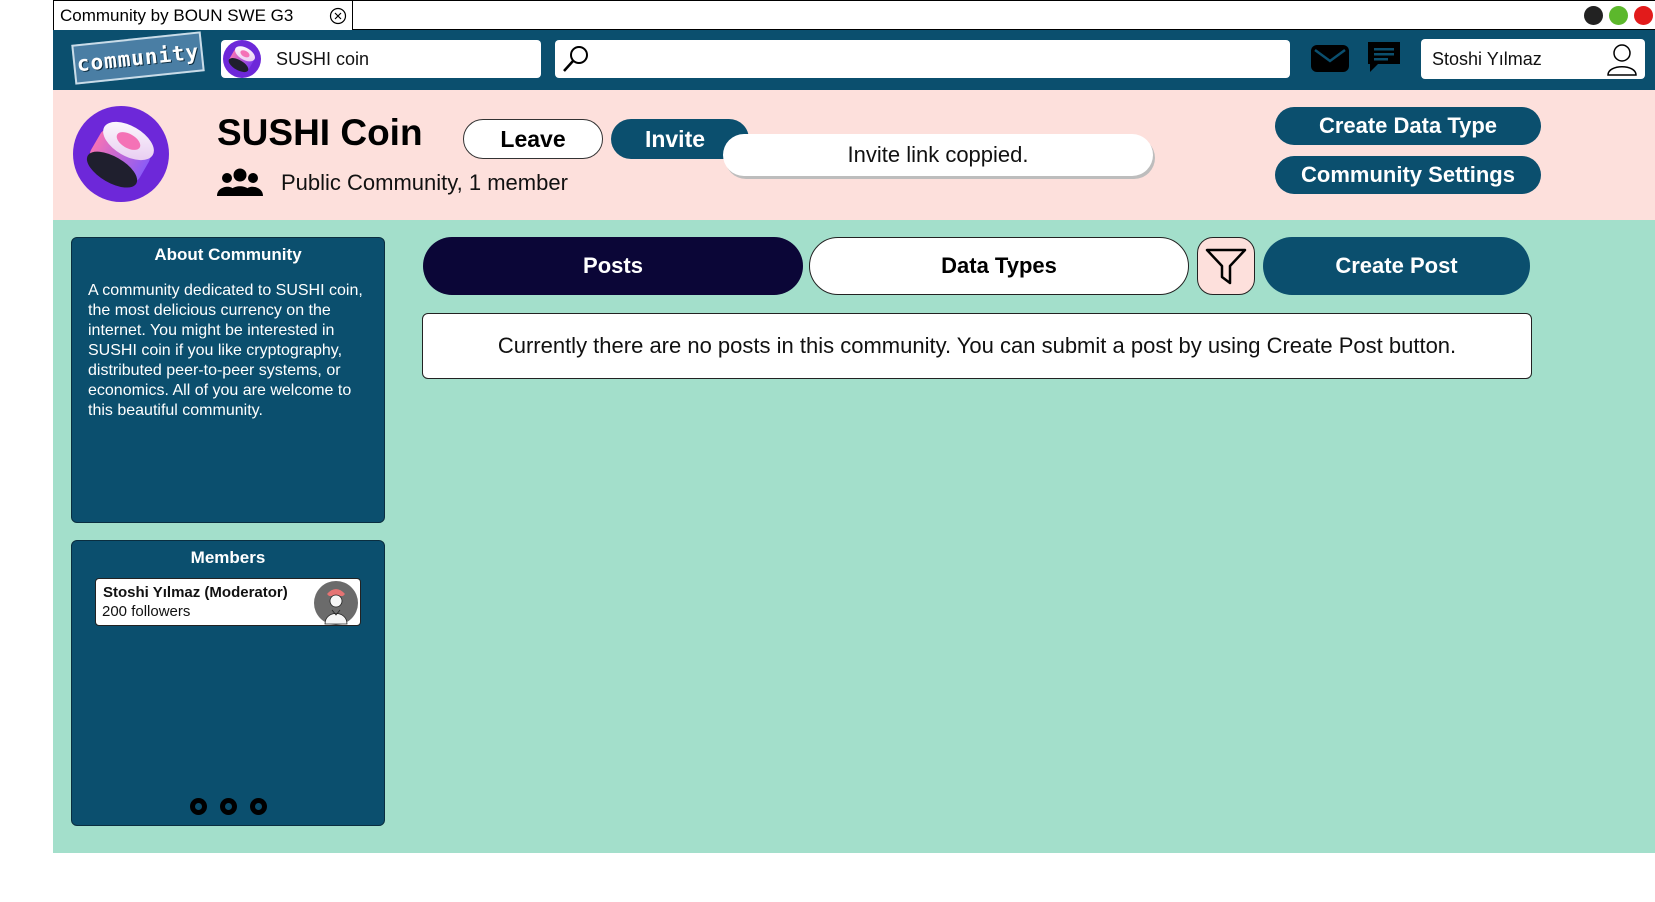 This screenshot has height=902, width=1655. What do you see at coordinates (1622, 60) in the screenshot?
I see `user-icon` at bounding box center [1622, 60].